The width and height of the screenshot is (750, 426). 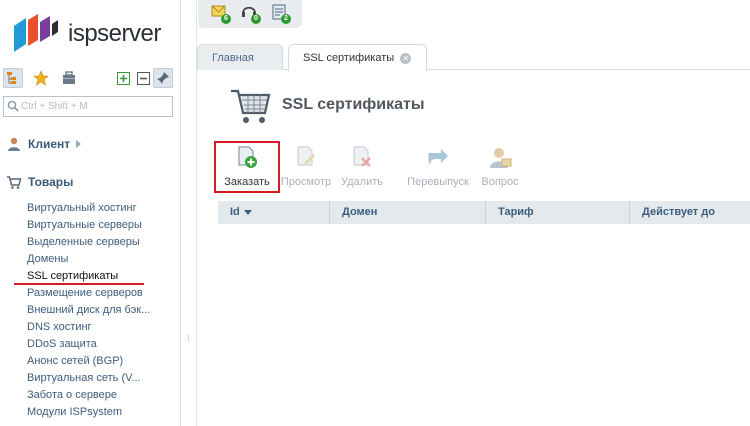 I want to click on user-icon, so click(x=14, y=144).